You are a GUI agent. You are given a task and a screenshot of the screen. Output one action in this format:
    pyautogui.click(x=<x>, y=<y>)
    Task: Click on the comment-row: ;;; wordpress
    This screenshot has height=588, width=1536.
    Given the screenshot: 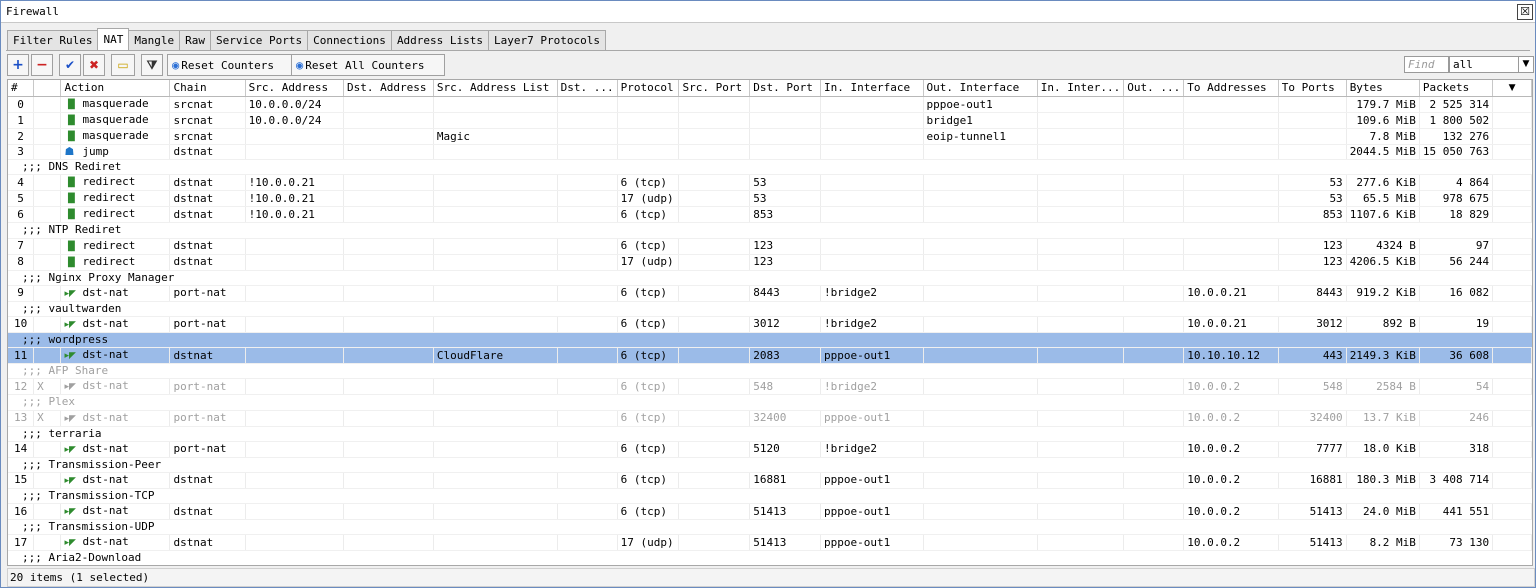 What is the action you would take?
    pyautogui.click(x=770, y=340)
    